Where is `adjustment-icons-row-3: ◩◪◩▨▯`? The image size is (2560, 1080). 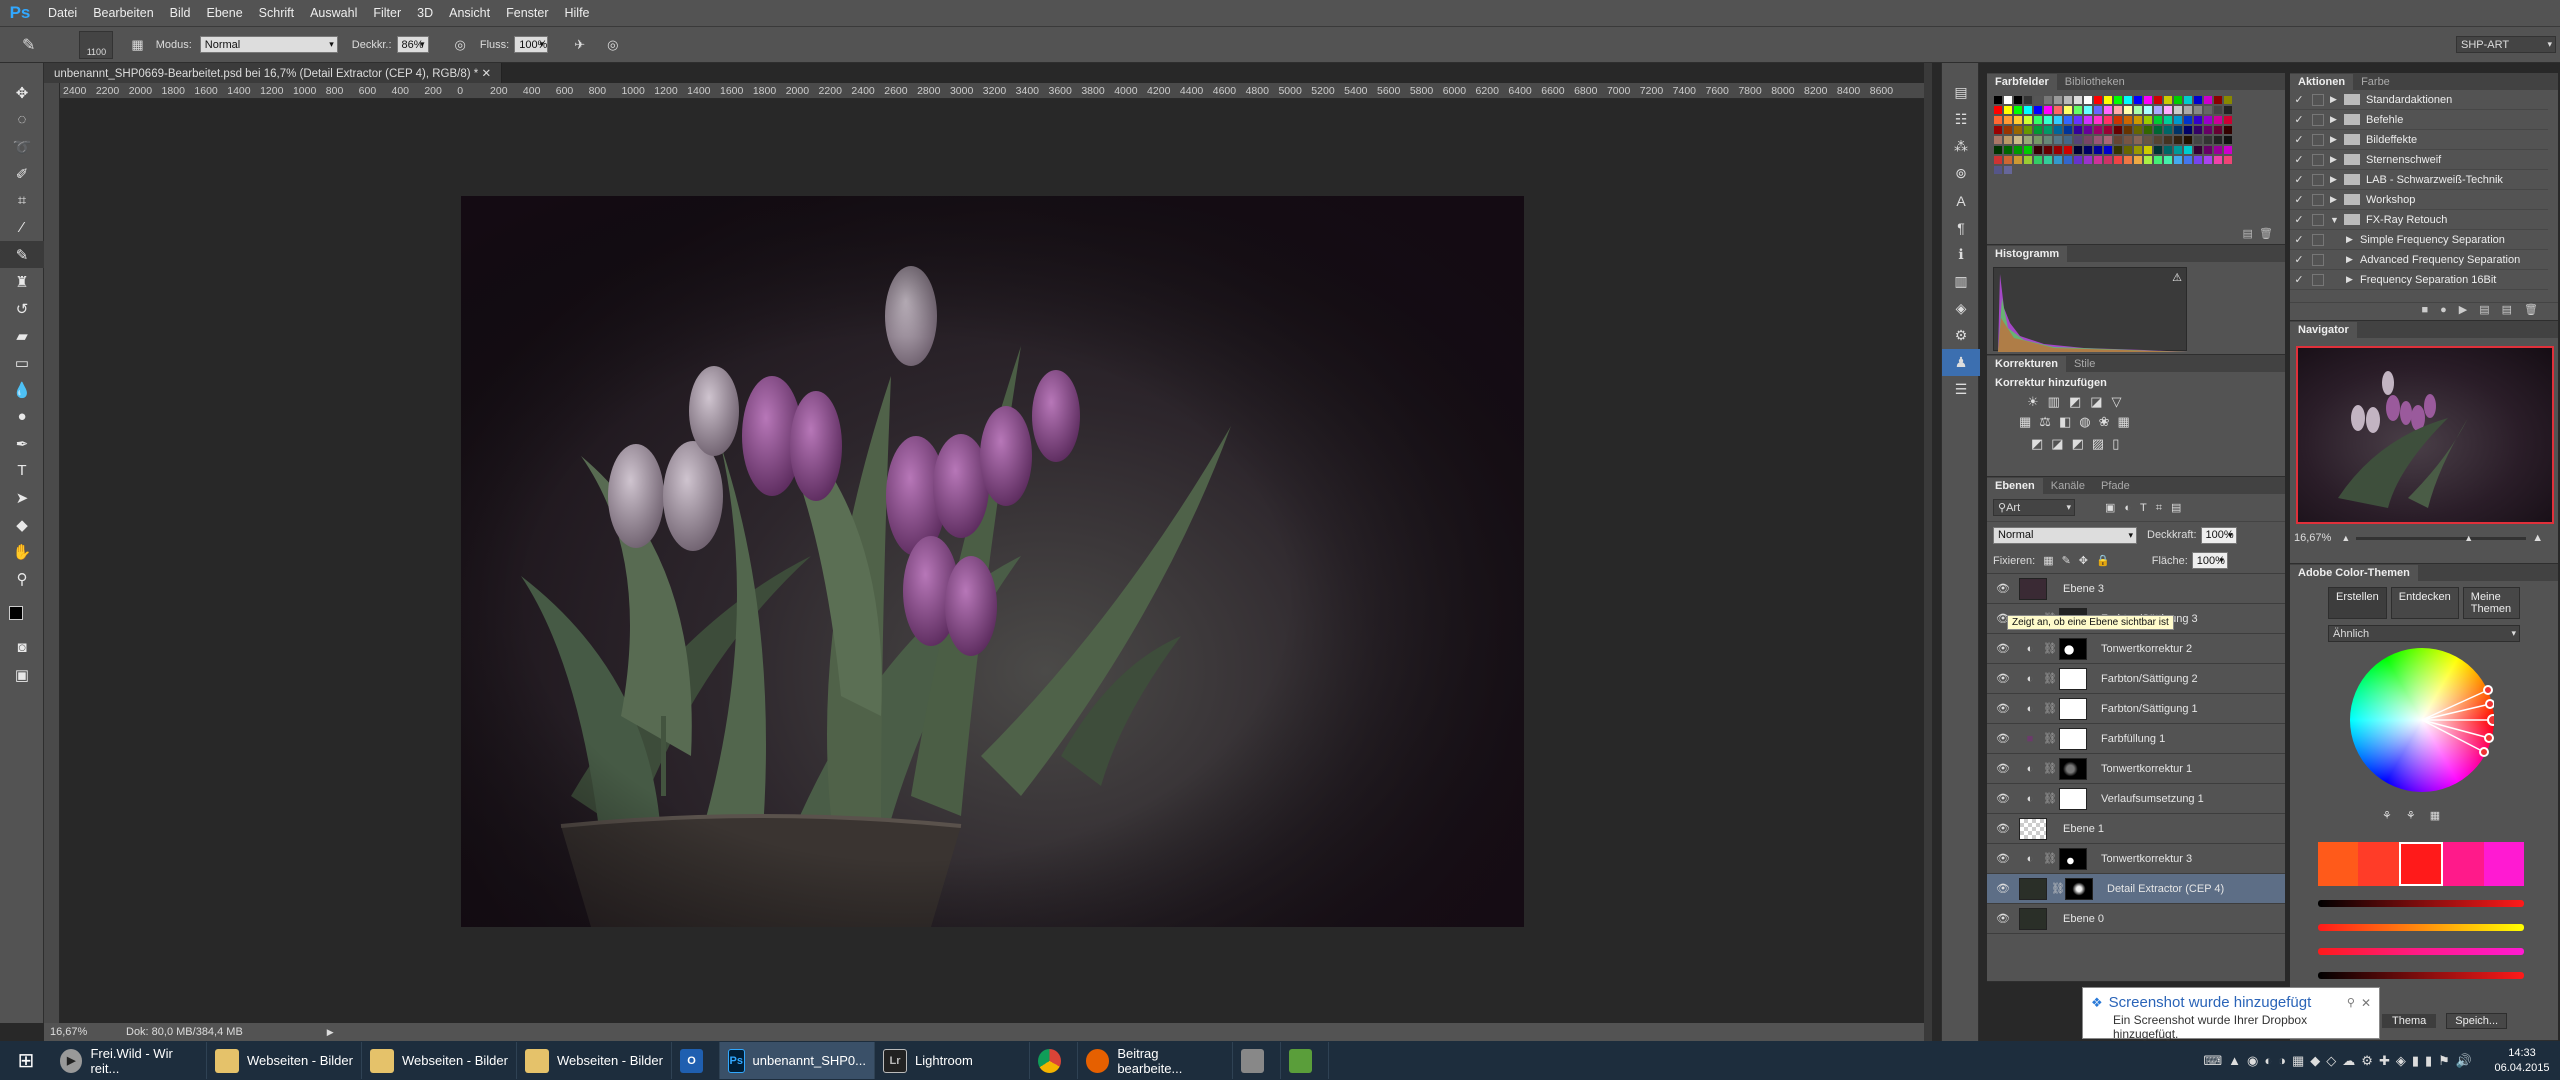
adjustment-icons-row-3: ◩◪◩▨▯ is located at coordinates (2136, 444).